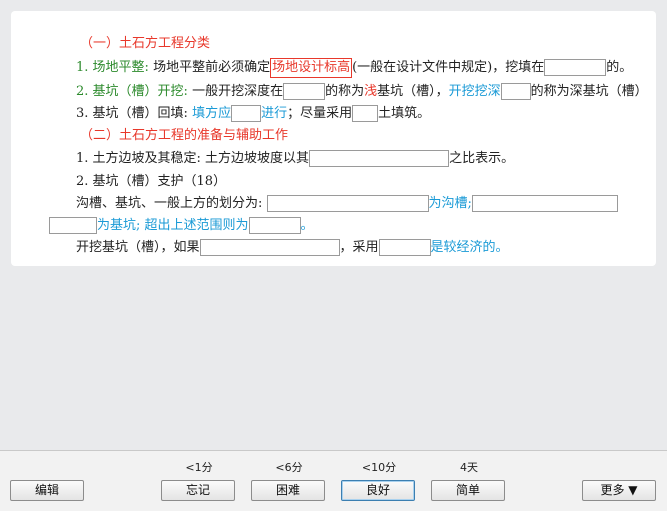 Image resolution: width=667 pixels, height=511 pixels. Describe the element at coordinates (181, 226) in the screenshot. I see `line-pit: 为基坑; 超出上述范围则为。` at that location.